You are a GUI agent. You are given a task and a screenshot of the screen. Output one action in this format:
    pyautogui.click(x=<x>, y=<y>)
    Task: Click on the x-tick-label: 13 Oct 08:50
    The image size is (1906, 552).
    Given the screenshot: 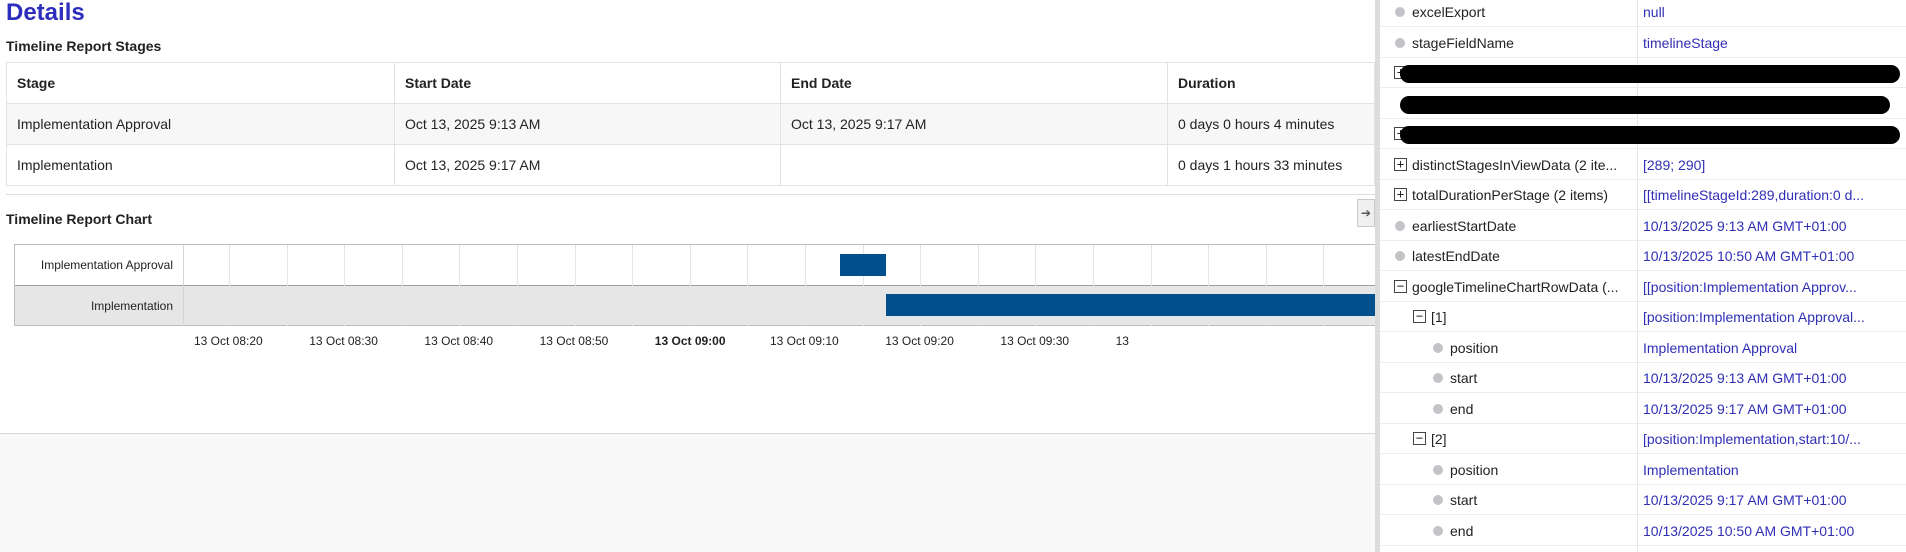 What is the action you would take?
    pyautogui.click(x=574, y=341)
    